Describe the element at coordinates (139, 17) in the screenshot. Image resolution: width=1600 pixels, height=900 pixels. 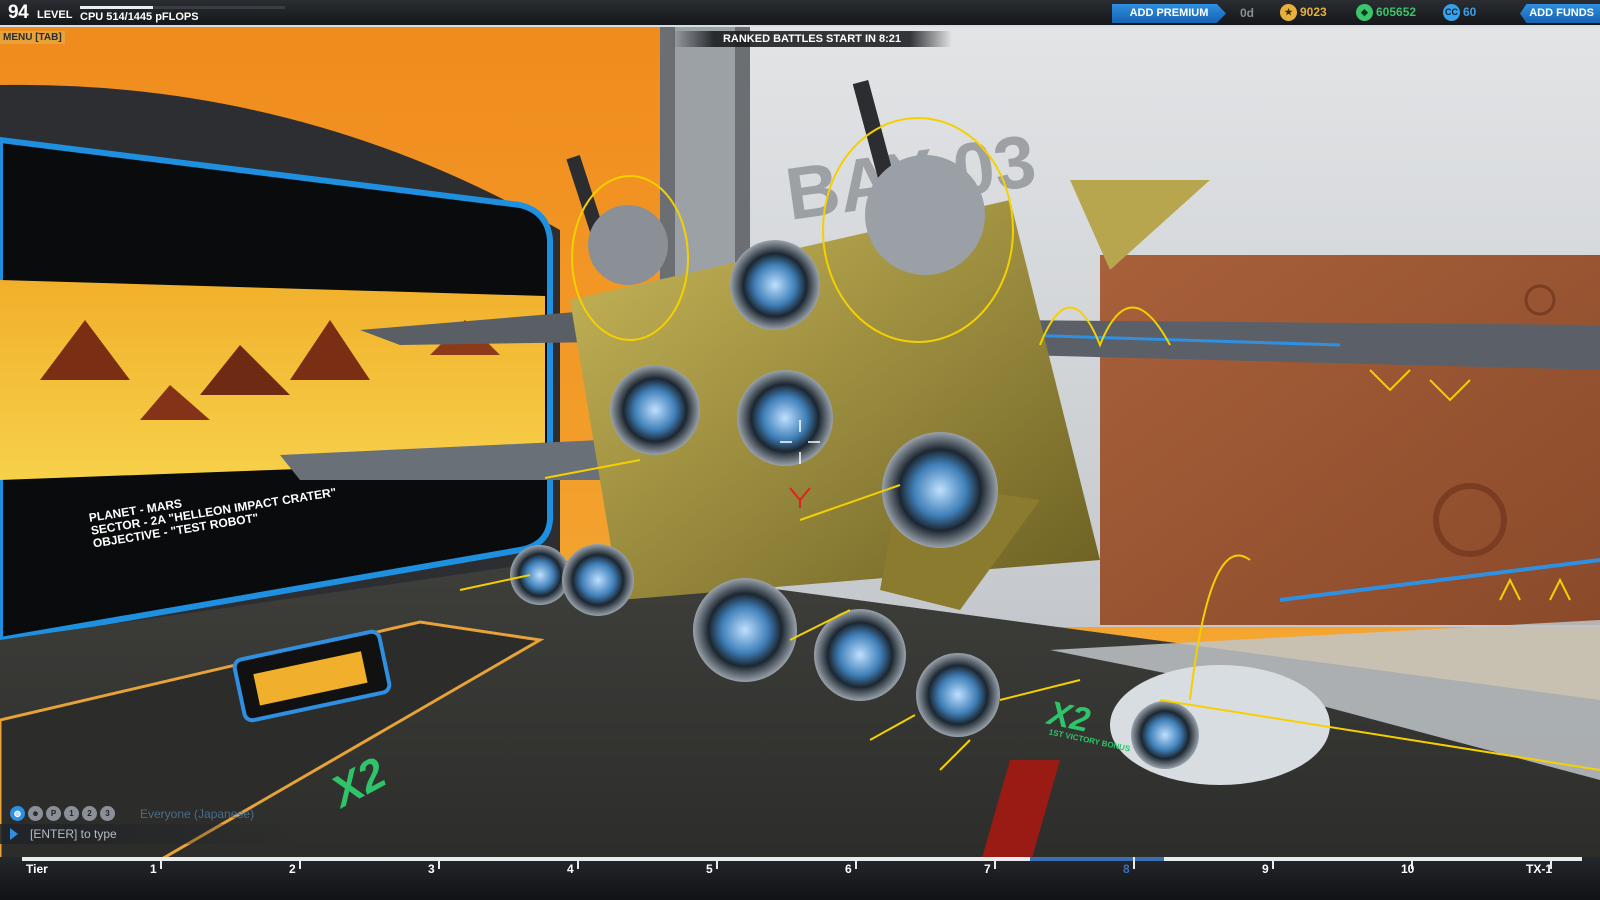
I see `cpu-readout: CPU 514/1445 pFLOPS` at that location.